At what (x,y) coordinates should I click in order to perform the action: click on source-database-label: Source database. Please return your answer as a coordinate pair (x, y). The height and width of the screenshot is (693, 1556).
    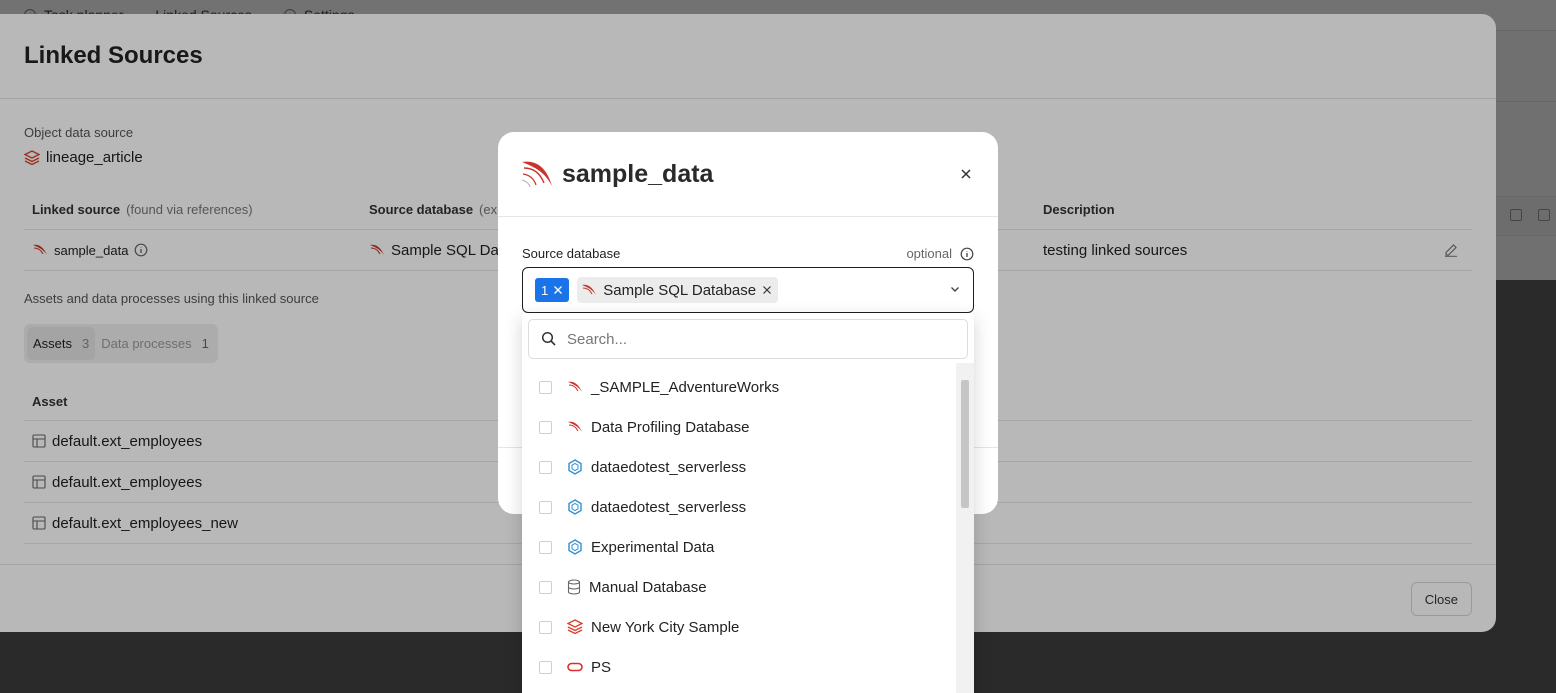
    Looking at the image, I should click on (571, 253).